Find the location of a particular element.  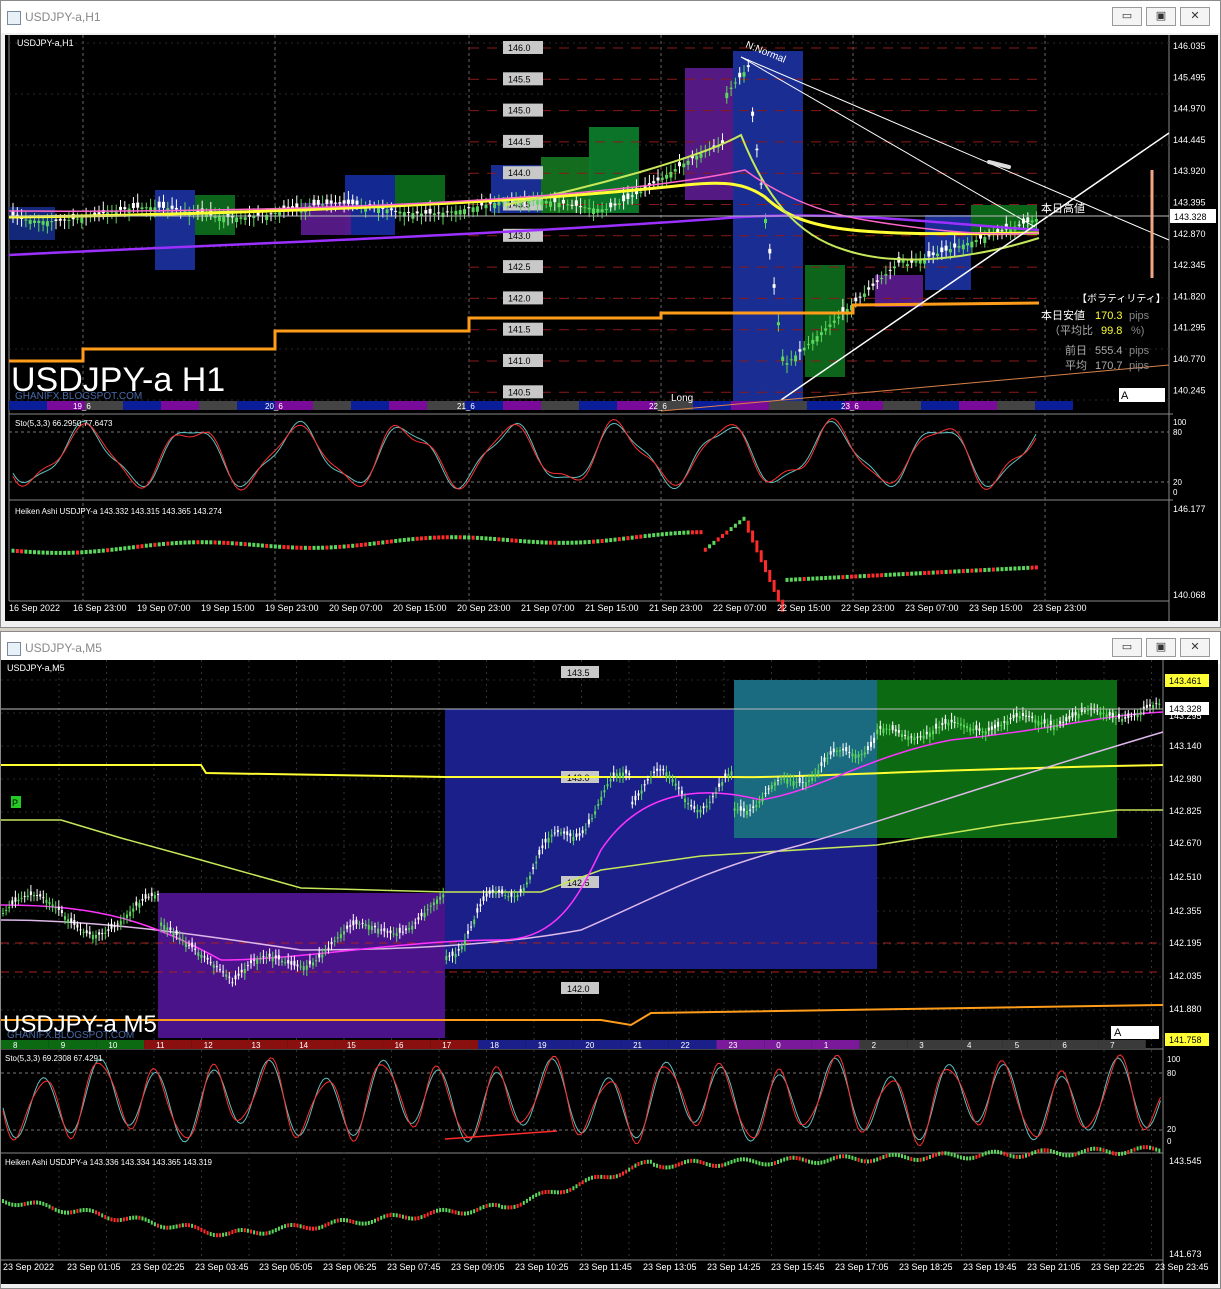

trendline-upper is located at coordinates (955, 148).